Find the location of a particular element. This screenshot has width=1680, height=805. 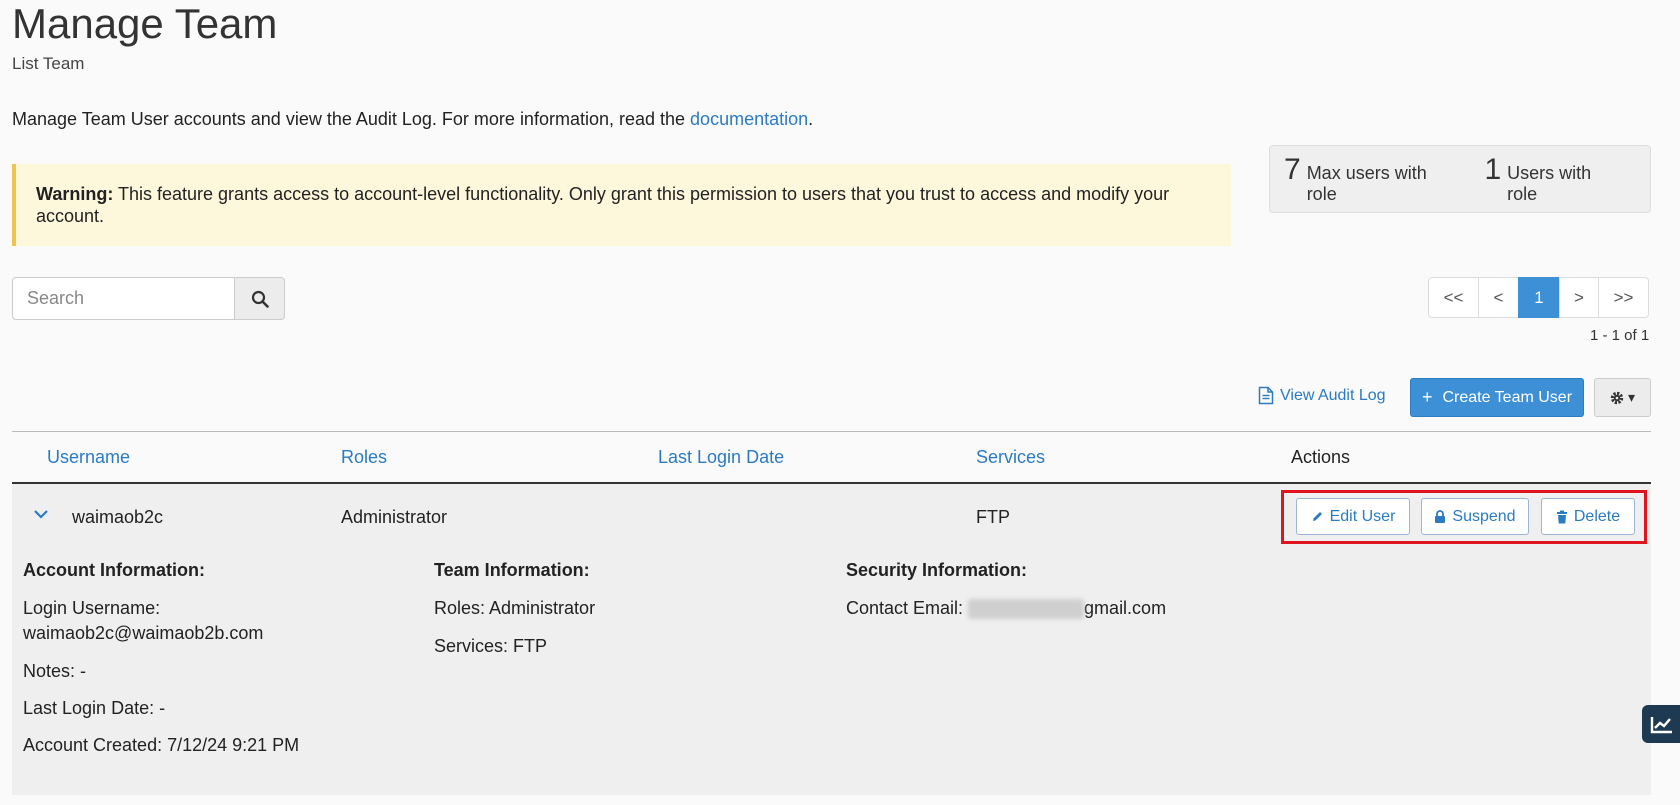

pagination: << < 1 > >> is located at coordinates (1538, 297).